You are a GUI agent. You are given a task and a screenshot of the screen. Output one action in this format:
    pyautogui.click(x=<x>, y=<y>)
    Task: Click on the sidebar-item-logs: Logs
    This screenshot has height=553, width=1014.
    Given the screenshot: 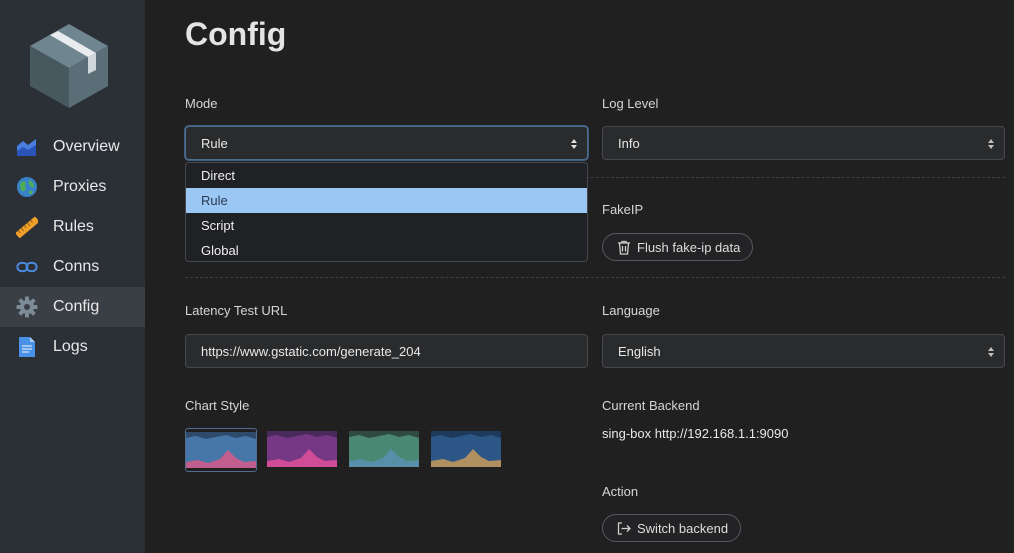 What is the action you would take?
    pyautogui.click(x=72, y=347)
    